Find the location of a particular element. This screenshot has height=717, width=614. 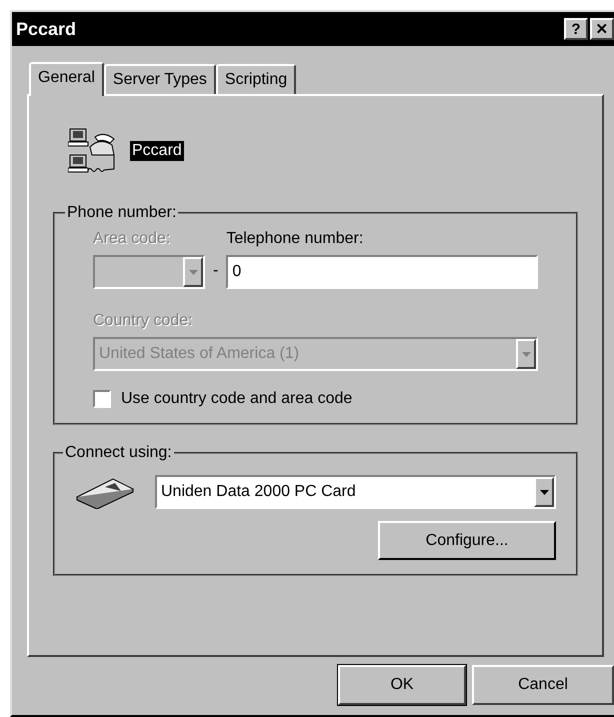

checkbox-label: Use country code and area code is located at coordinates (236, 399).